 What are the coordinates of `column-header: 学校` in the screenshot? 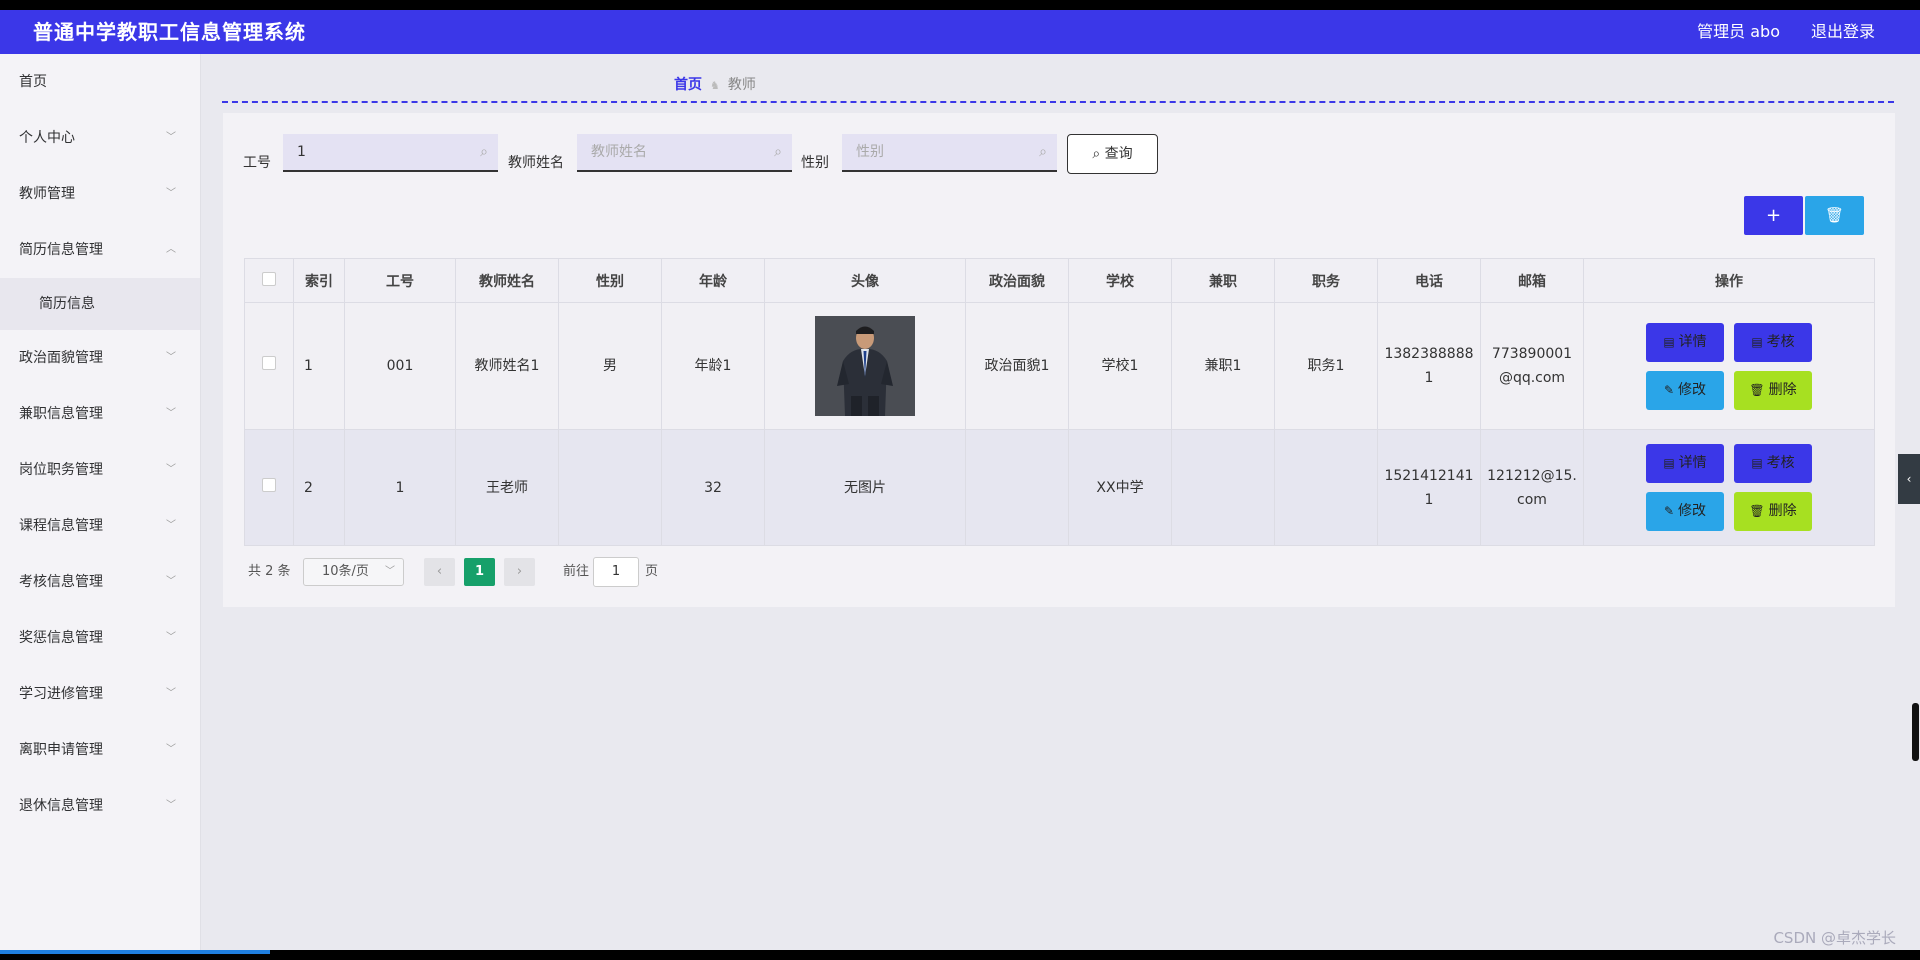 It's located at (1120, 280).